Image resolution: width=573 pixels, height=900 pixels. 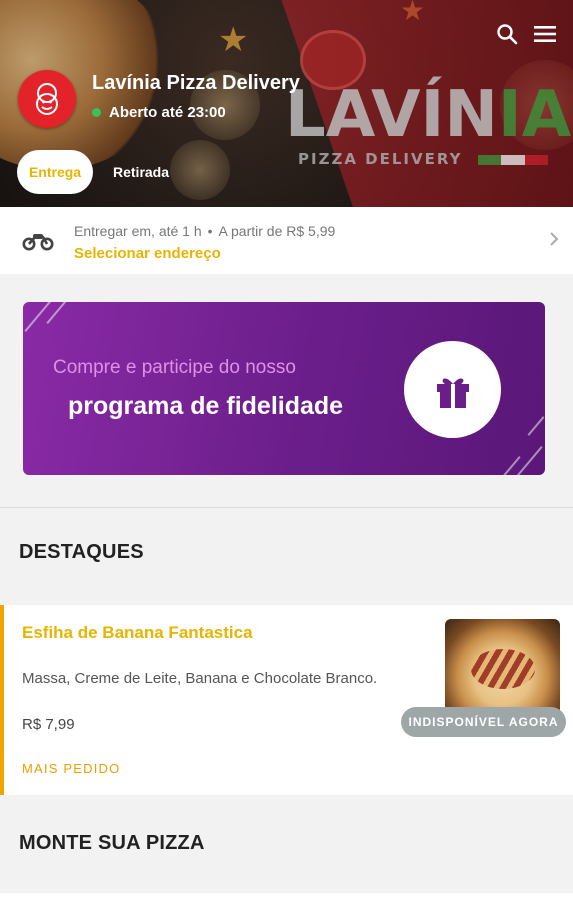 I want to click on tab-delivery: Entrega, so click(x=55, y=172).